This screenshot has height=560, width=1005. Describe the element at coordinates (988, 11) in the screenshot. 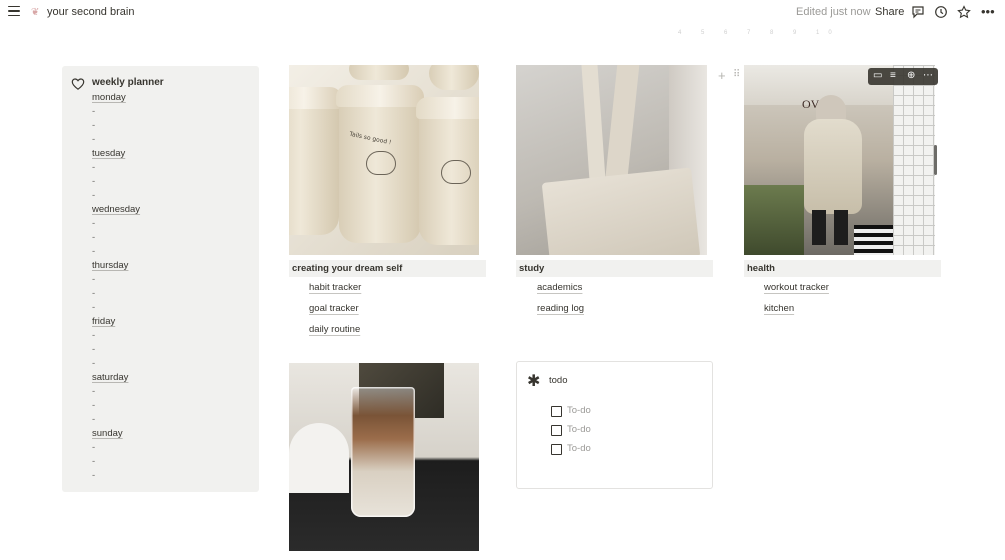

I see `more-icon: •••` at that location.